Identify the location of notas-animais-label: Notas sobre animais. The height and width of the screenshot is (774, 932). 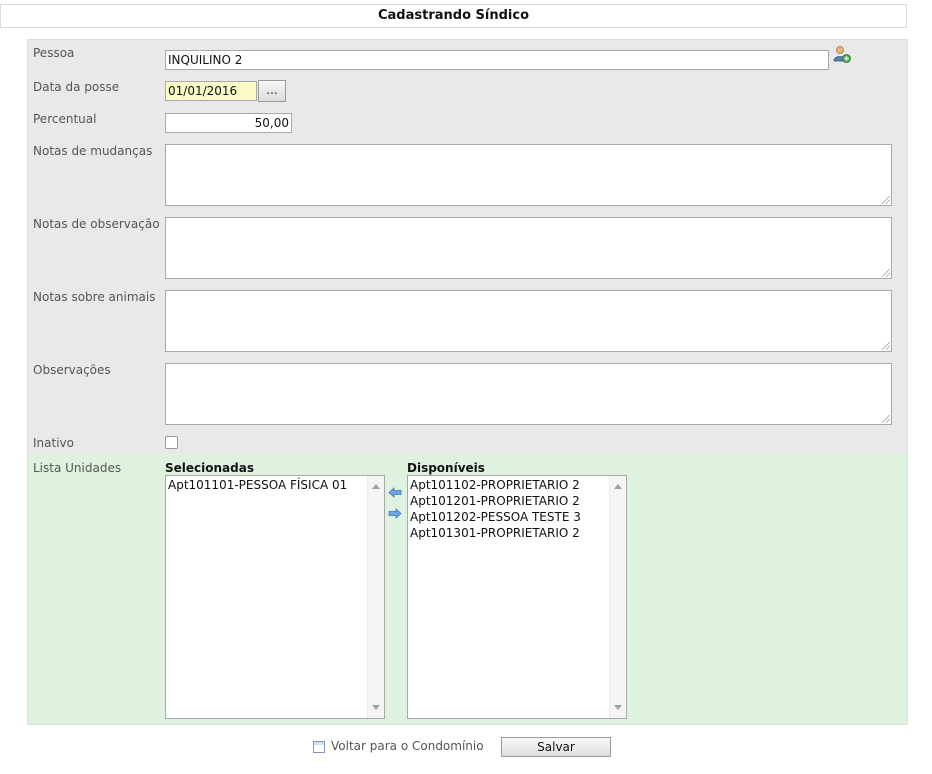
(94, 297).